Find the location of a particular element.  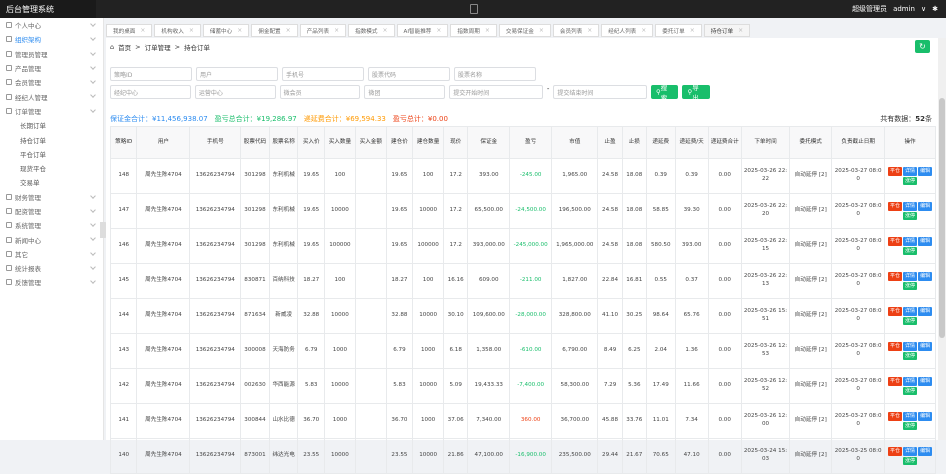

tab: 交易保证金 × is located at coordinates (524, 30).